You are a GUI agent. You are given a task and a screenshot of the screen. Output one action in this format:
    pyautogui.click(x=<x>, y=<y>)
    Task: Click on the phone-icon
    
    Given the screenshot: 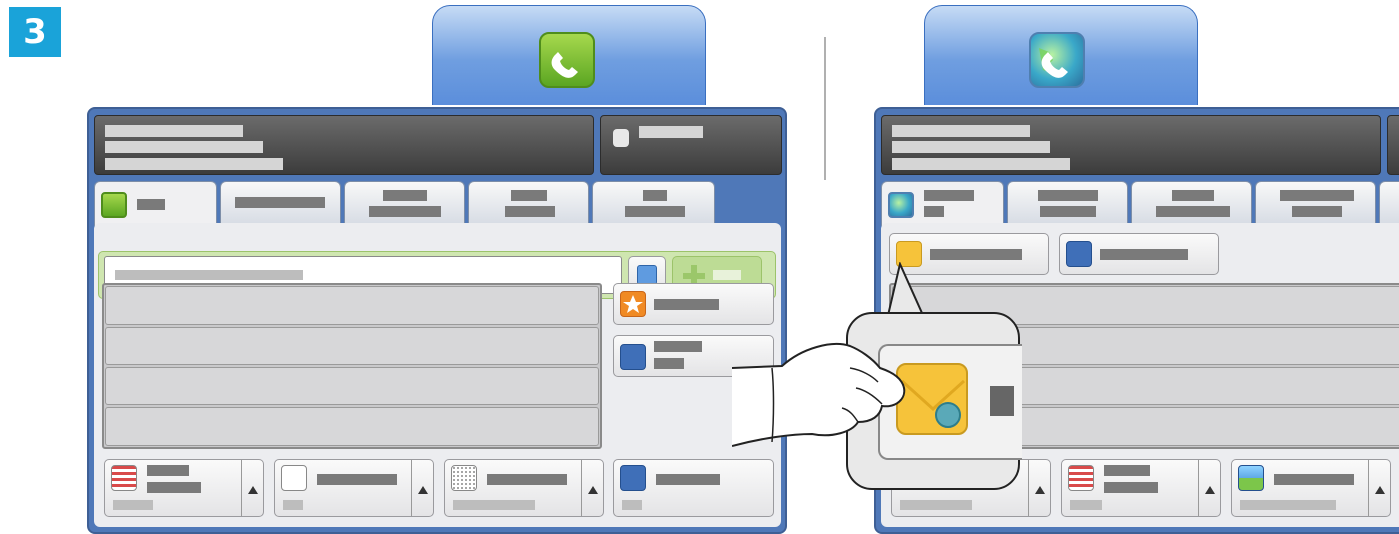 What is the action you would take?
    pyautogui.click(x=567, y=60)
    